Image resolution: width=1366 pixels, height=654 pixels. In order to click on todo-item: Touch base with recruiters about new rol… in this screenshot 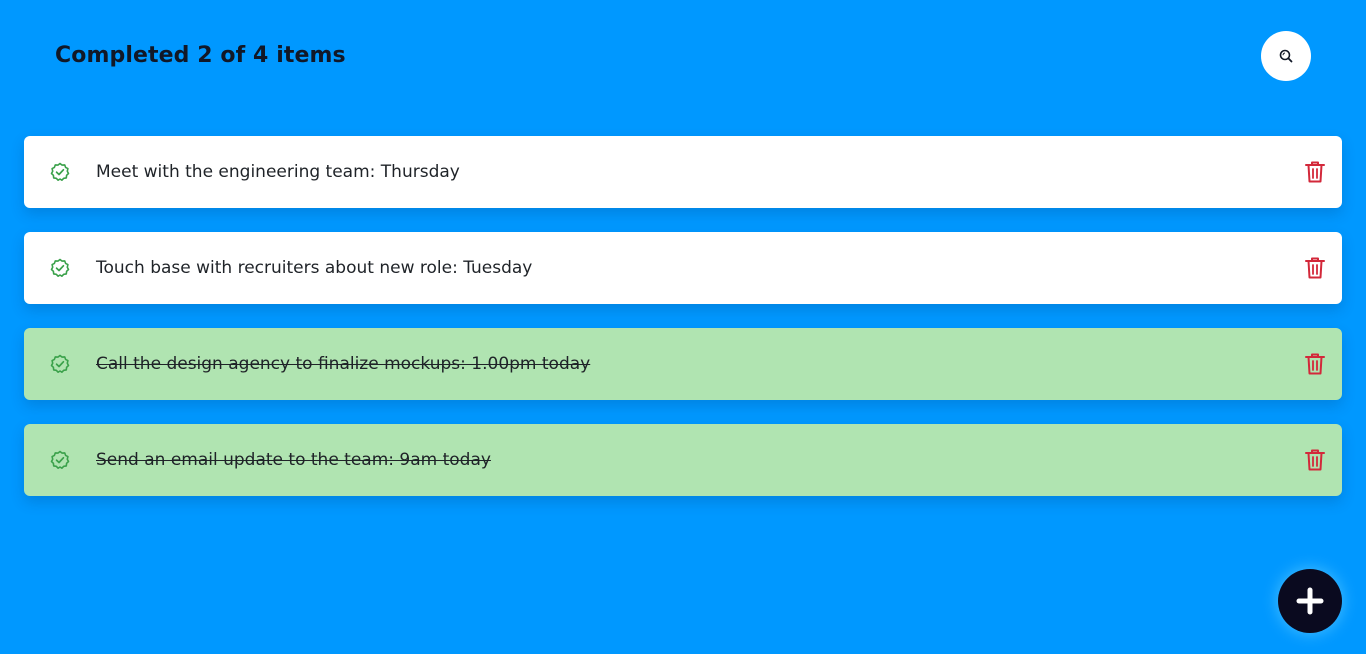, I will do `click(683, 268)`.